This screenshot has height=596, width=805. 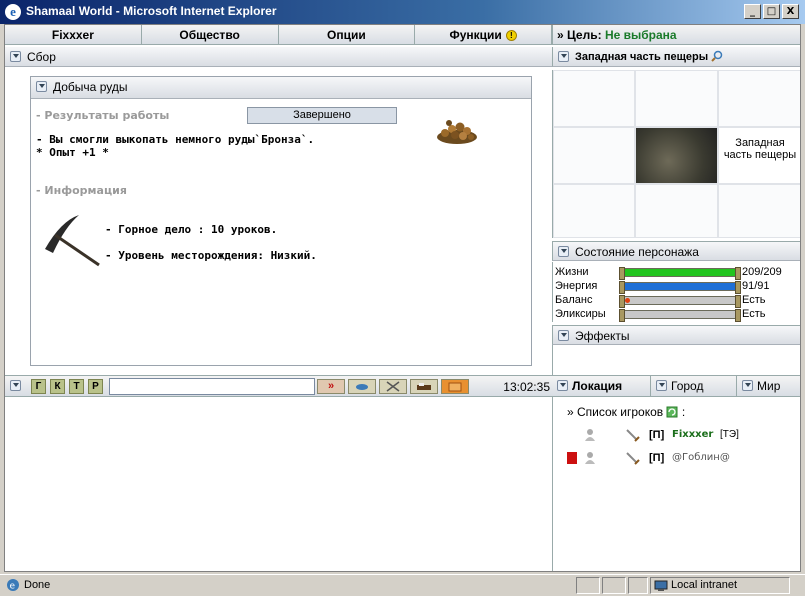 I want to click on send-icon: », so click(x=331, y=386).